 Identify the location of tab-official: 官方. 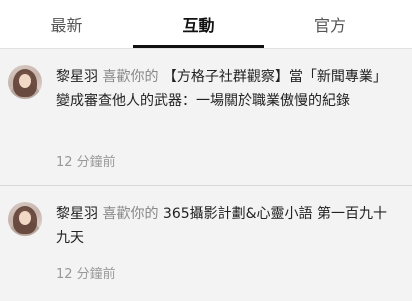
(330, 24).